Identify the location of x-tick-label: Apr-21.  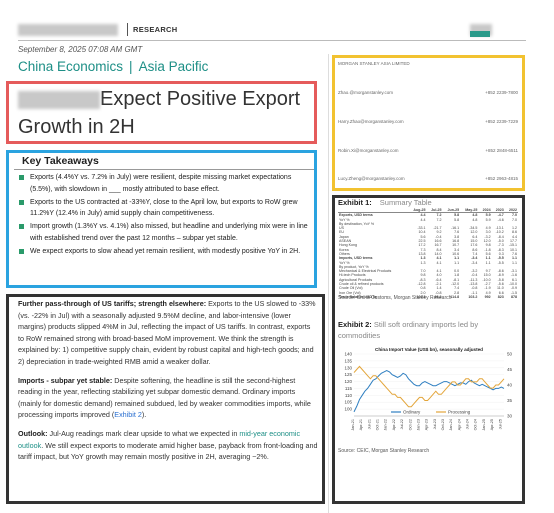
(361, 424).